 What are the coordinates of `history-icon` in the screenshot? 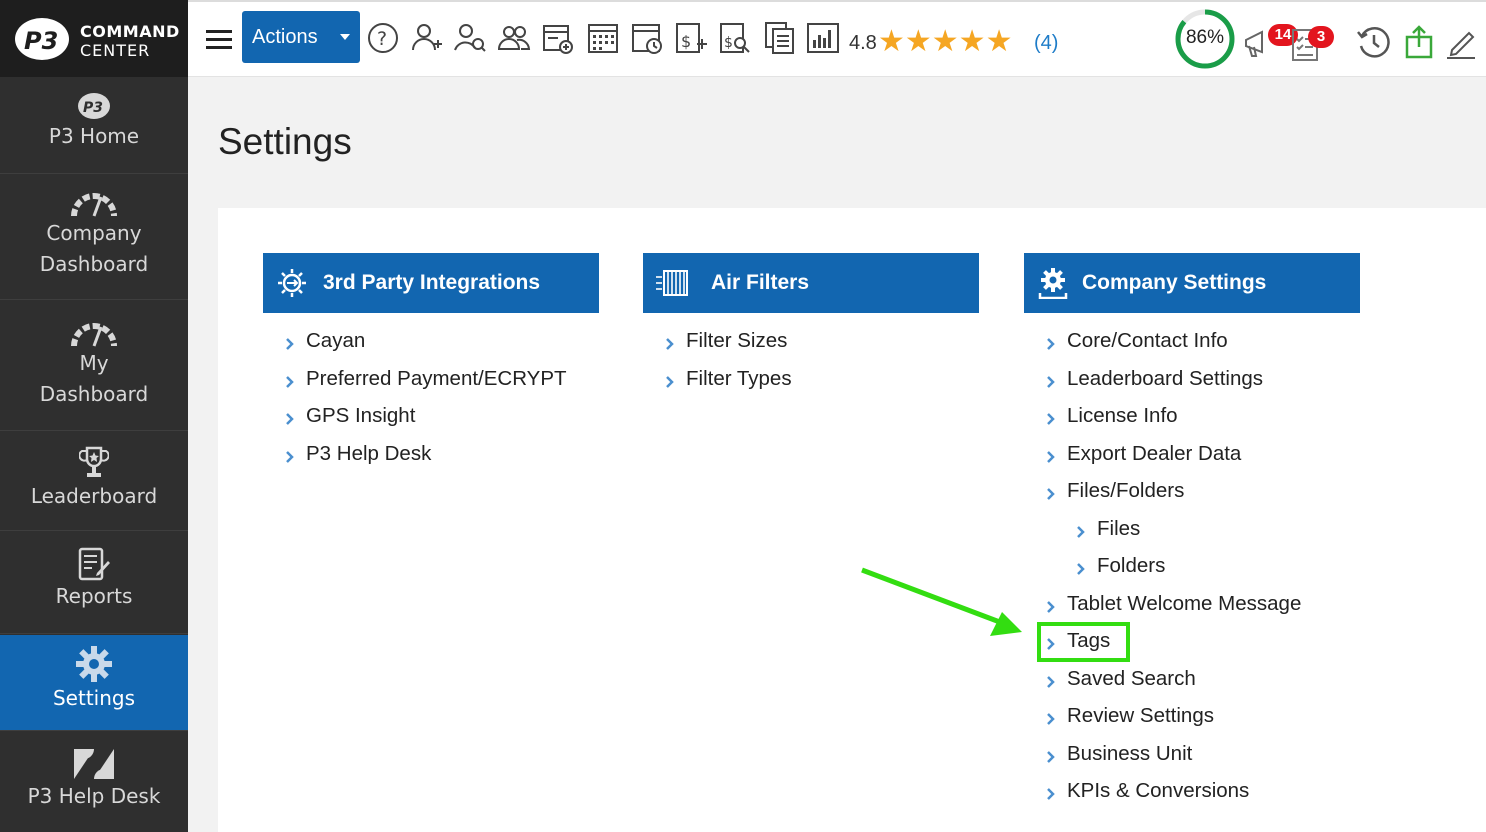 It's located at (1373, 42).